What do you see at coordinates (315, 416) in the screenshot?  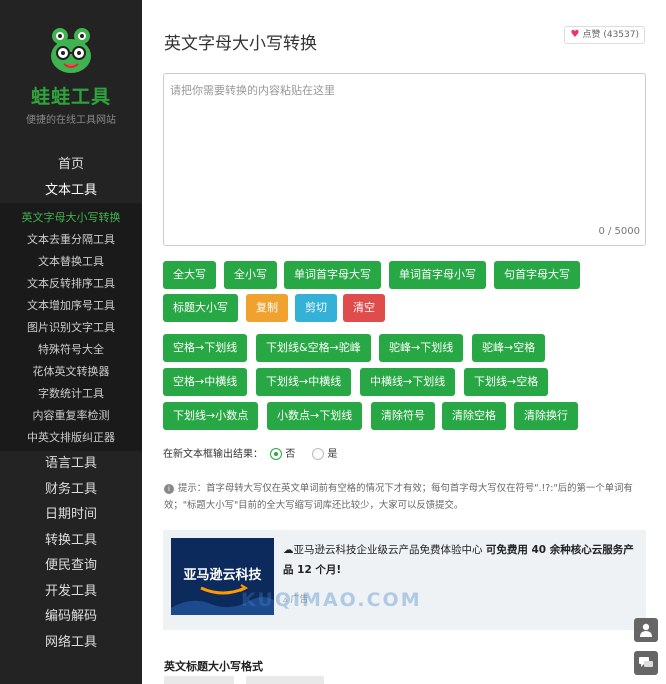 I see `dot-to-underscore-button: 小数点→下划线` at bounding box center [315, 416].